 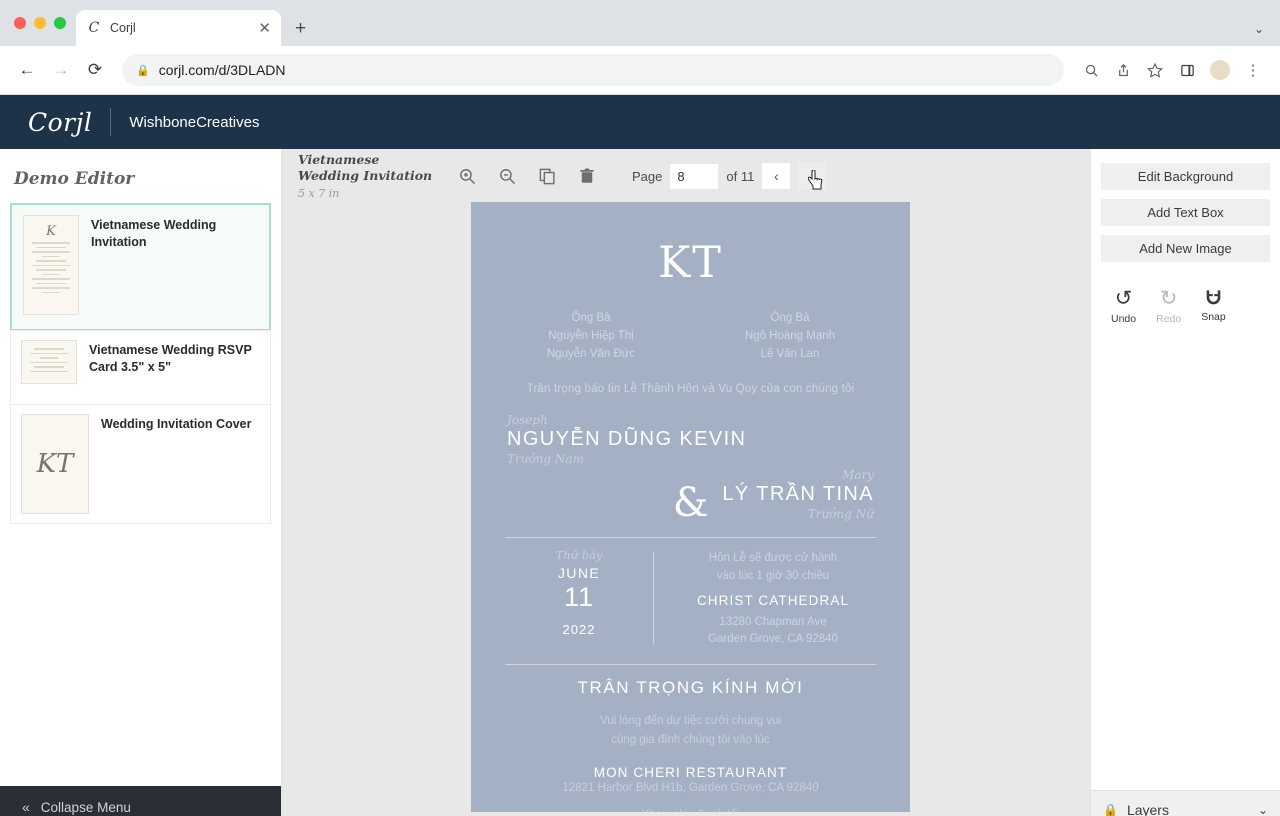 What do you see at coordinates (773, 575) in the screenshot?
I see `ceremony-line-2: vào lúc 1 giờ 30 chiều` at bounding box center [773, 575].